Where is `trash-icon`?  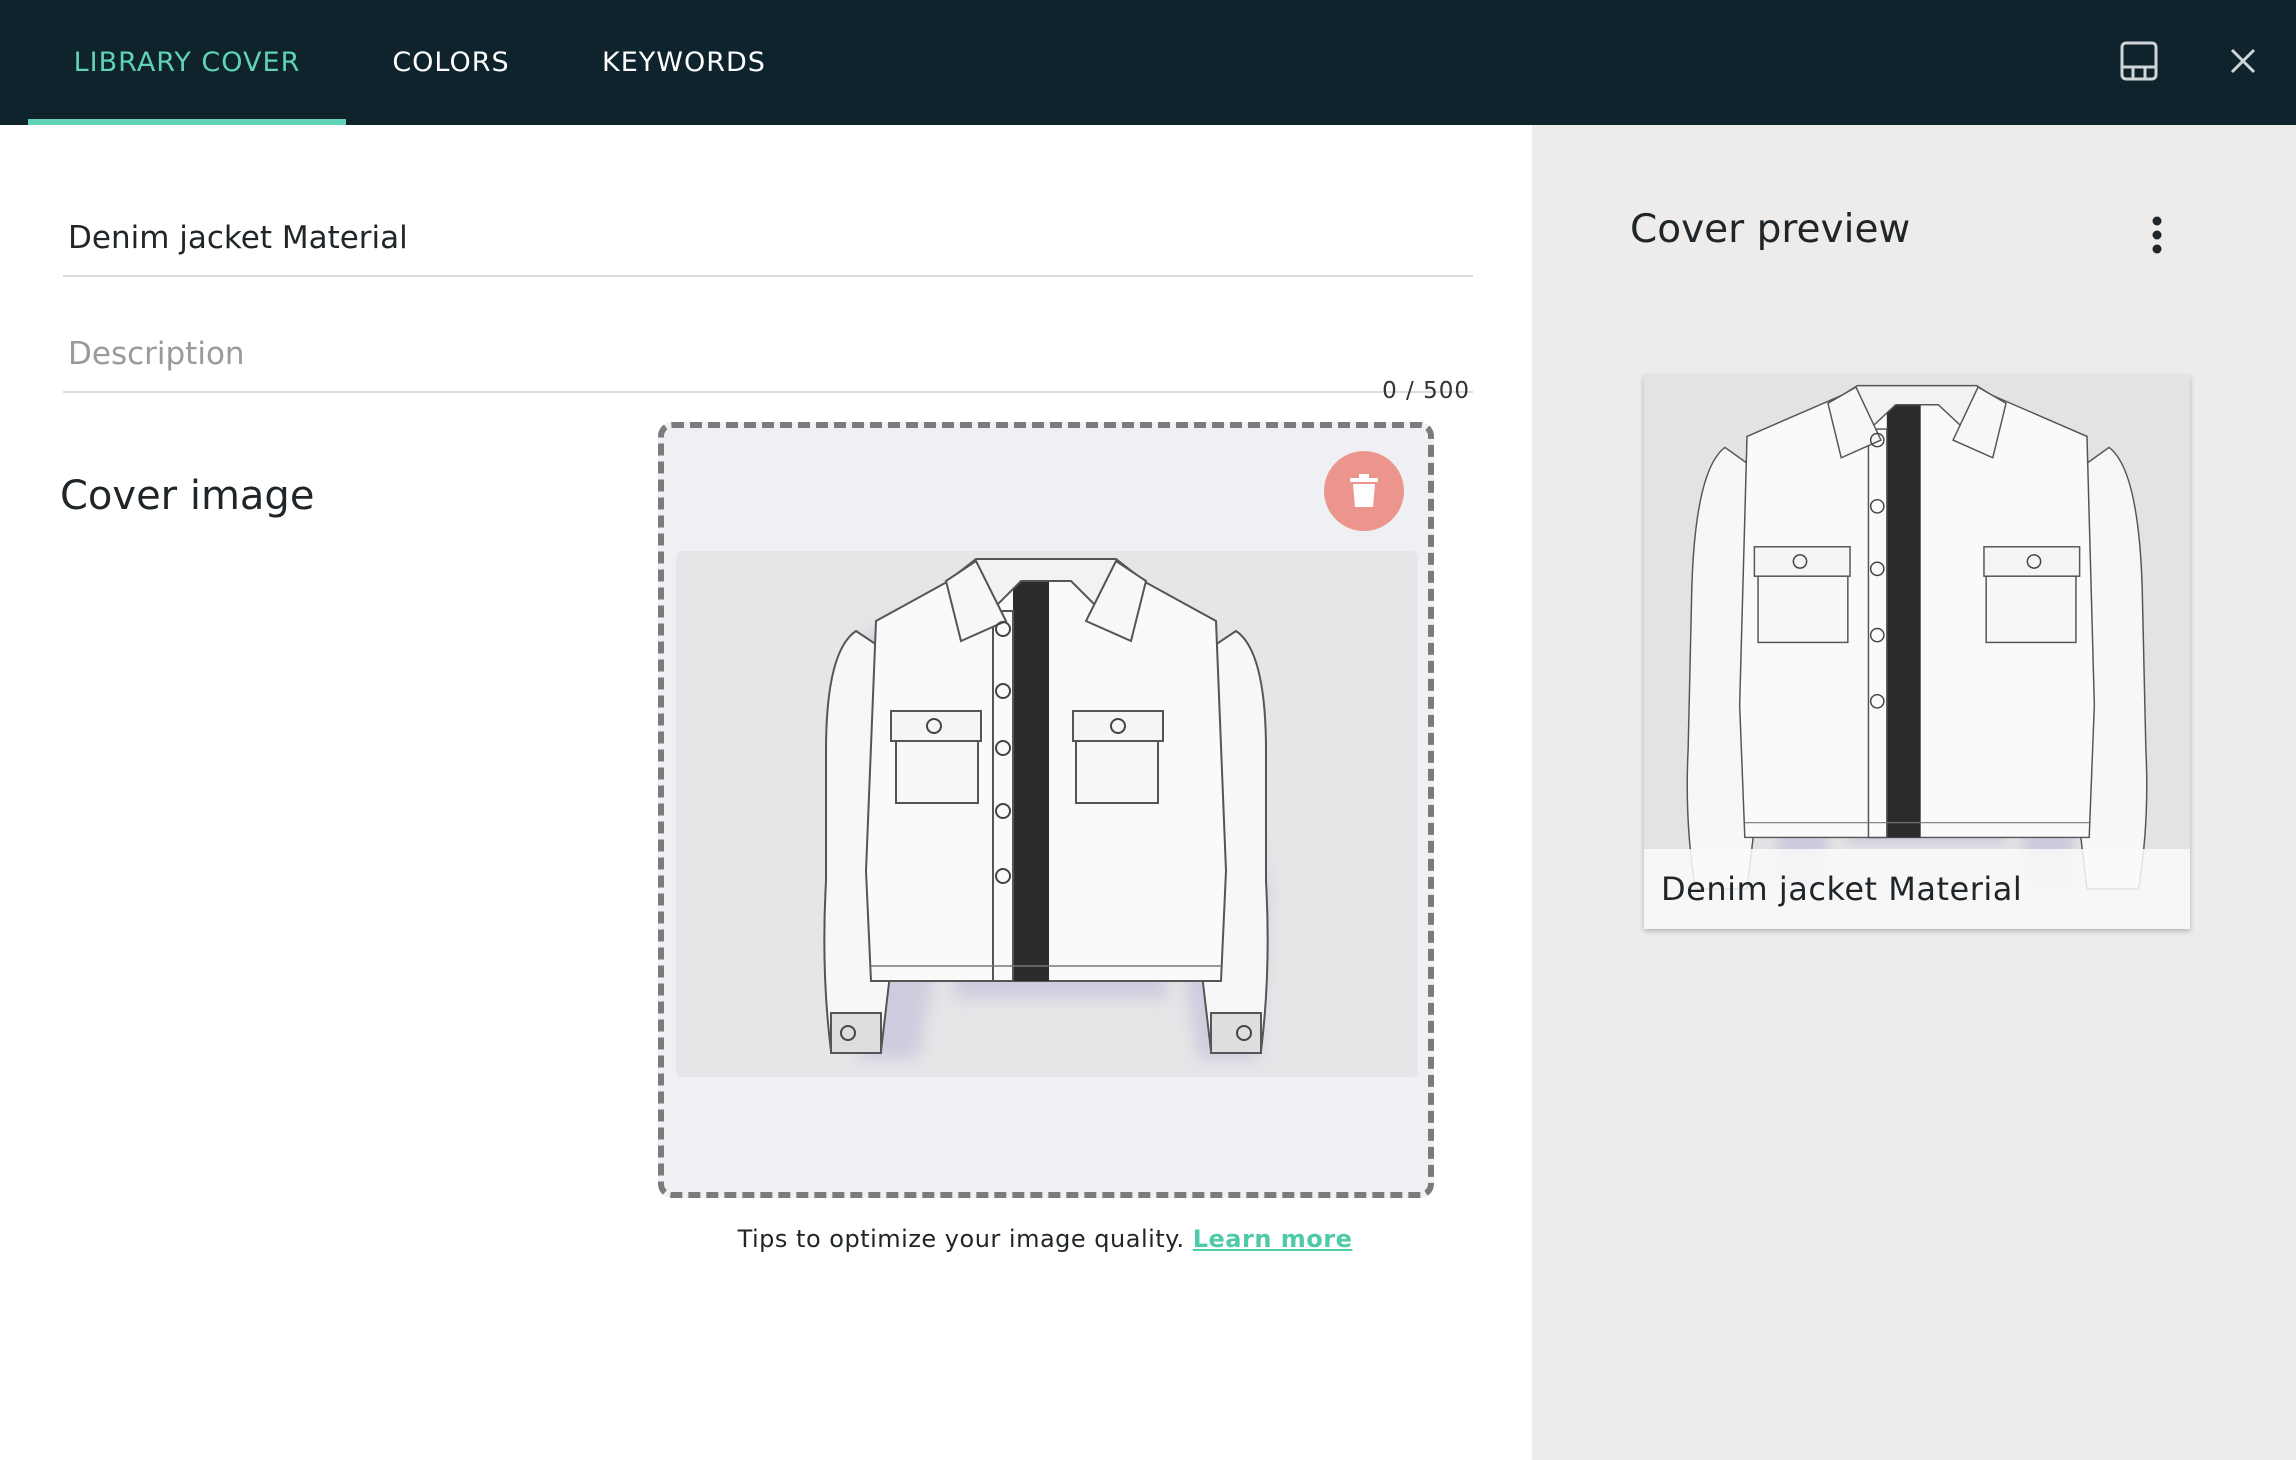 trash-icon is located at coordinates (1364, 490).